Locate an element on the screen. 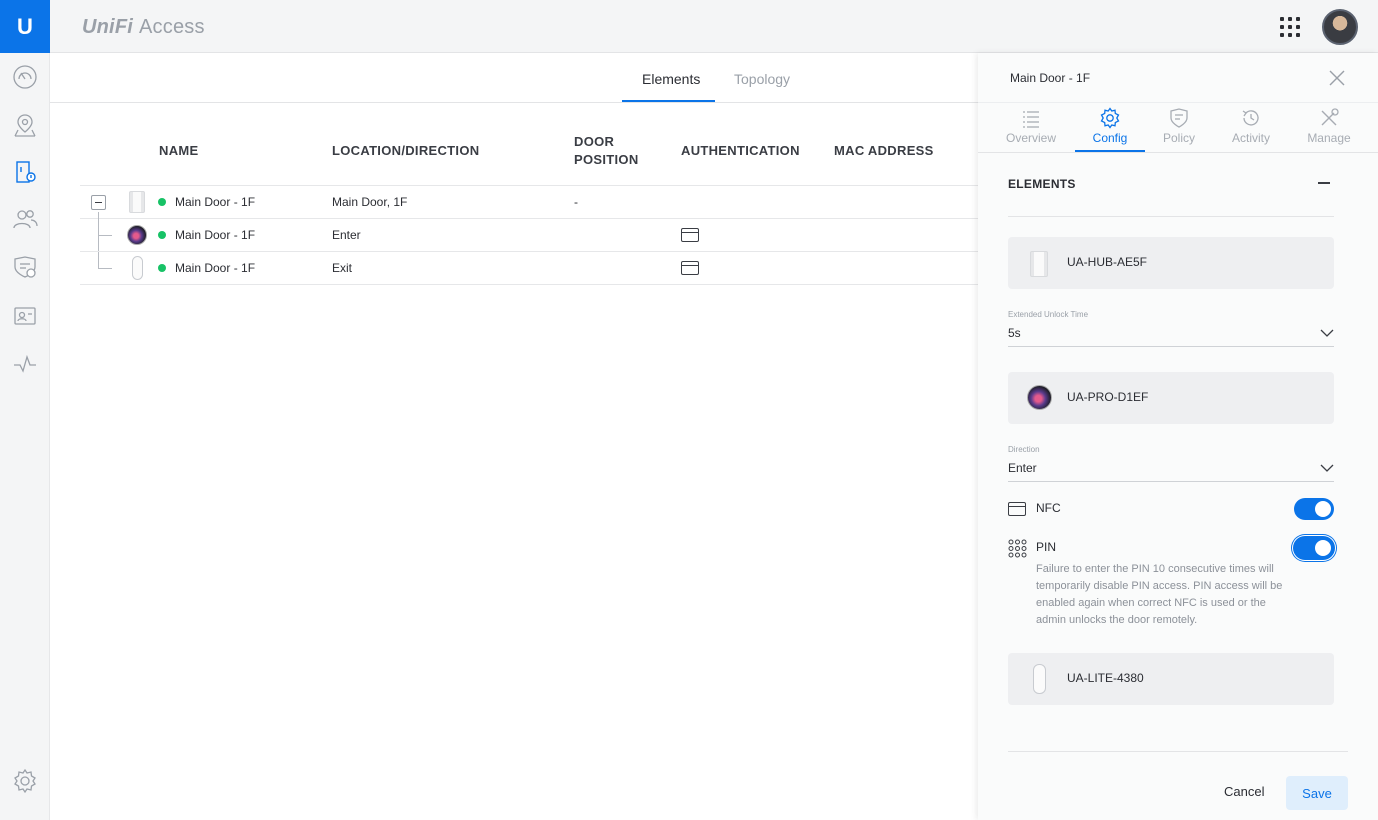 The height and width of the screenshot is (820, 1378). panel-header: Main Door - 1F is located at coordinates (1178, 78).